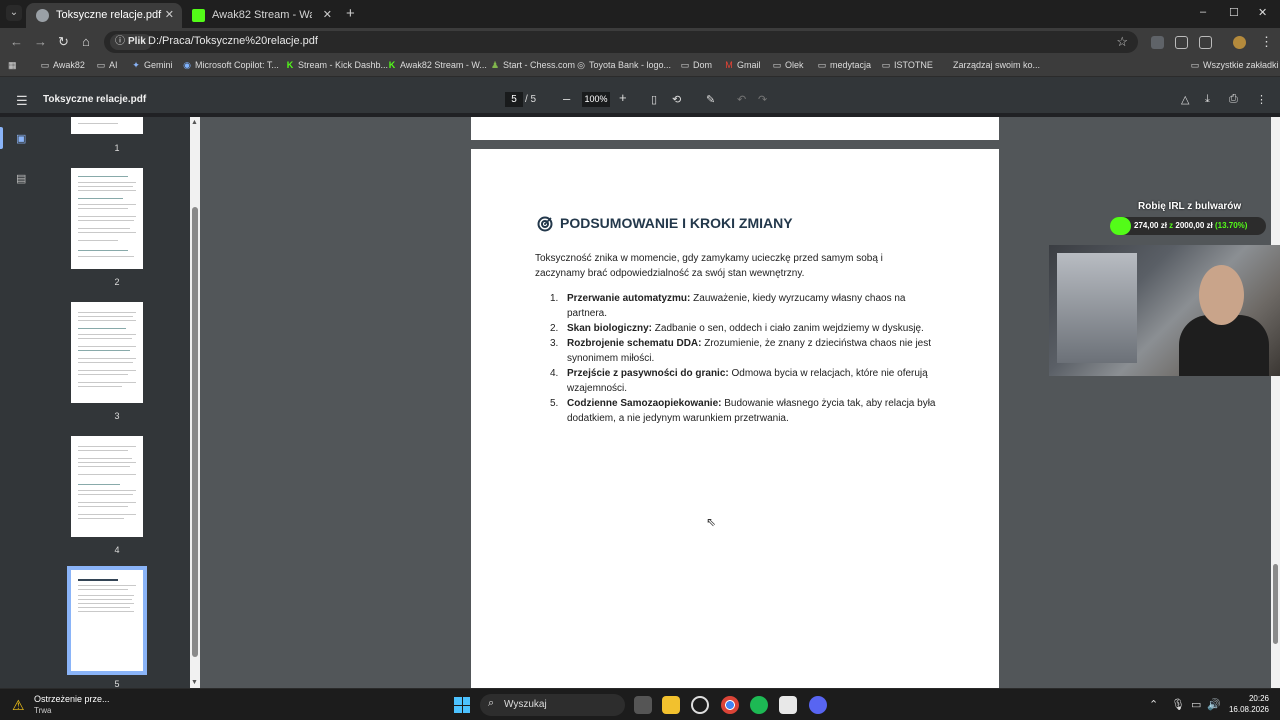  I want to click on bookmark-medytacja: ▭ medytacja, so click(844, 65).